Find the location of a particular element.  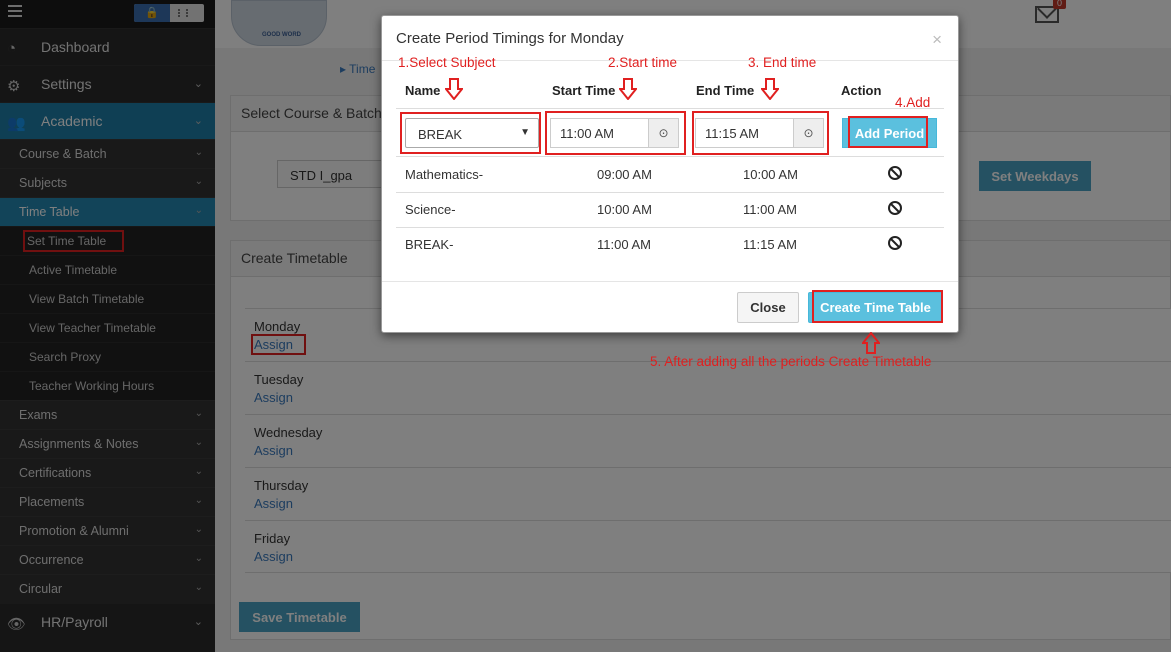

modal-title: Create Period Timings for Monday is located at coordinates (510, 38).